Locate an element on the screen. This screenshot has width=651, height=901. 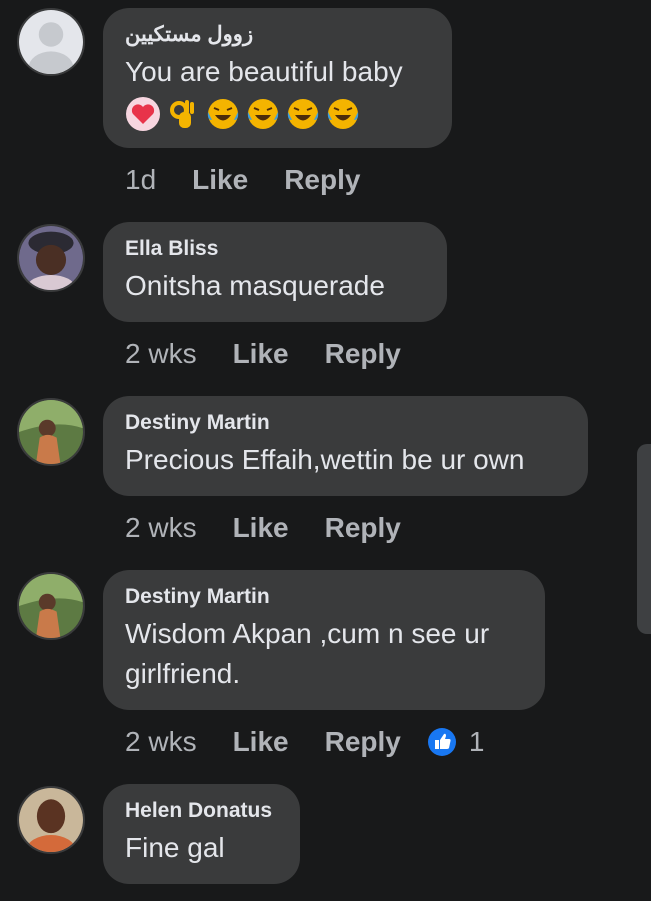
reaction-summary: 1 is located at coordinates (456, 742).